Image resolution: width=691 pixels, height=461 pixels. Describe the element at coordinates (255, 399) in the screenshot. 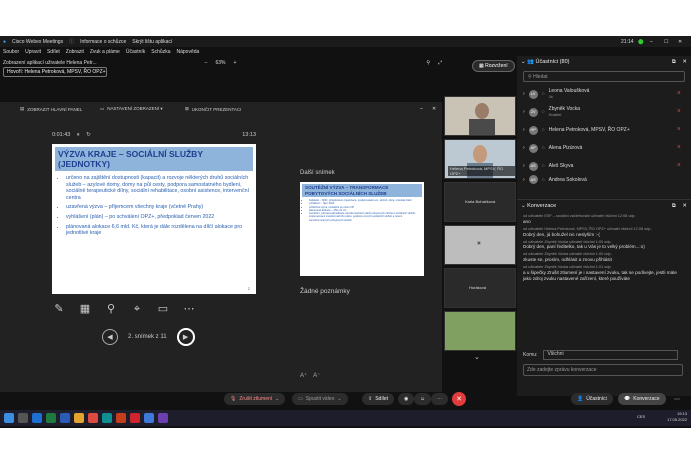

I see `unmute-button: 🎙 Zrušit ztlumení ⌄` at that location.